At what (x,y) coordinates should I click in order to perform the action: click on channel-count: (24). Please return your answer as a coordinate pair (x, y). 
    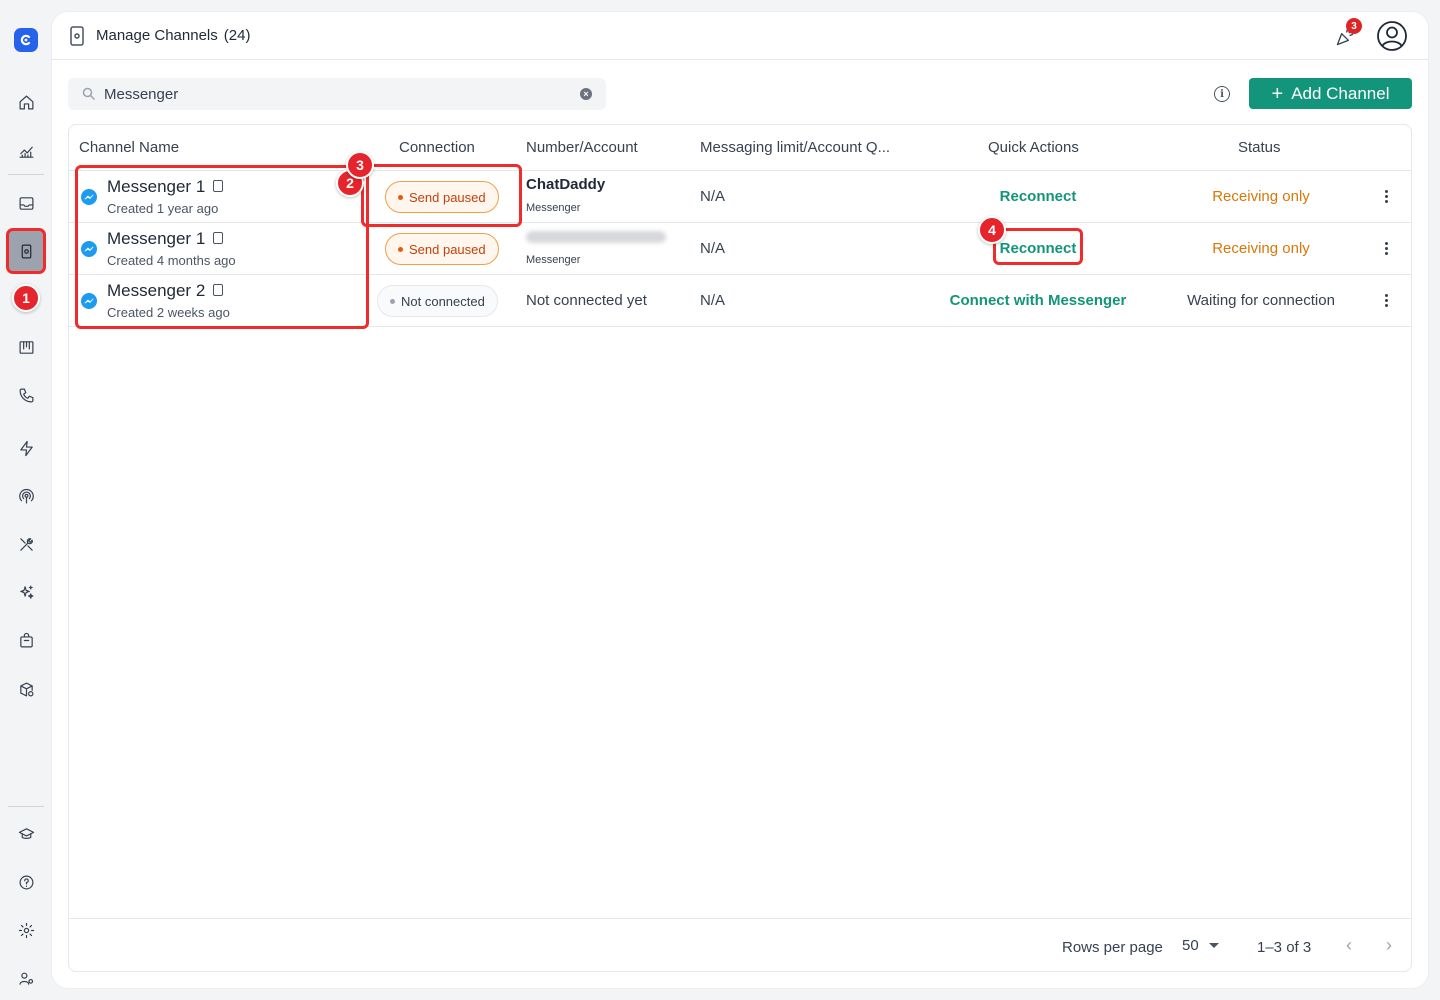
    Looking at the image, I should click on (237, 35).